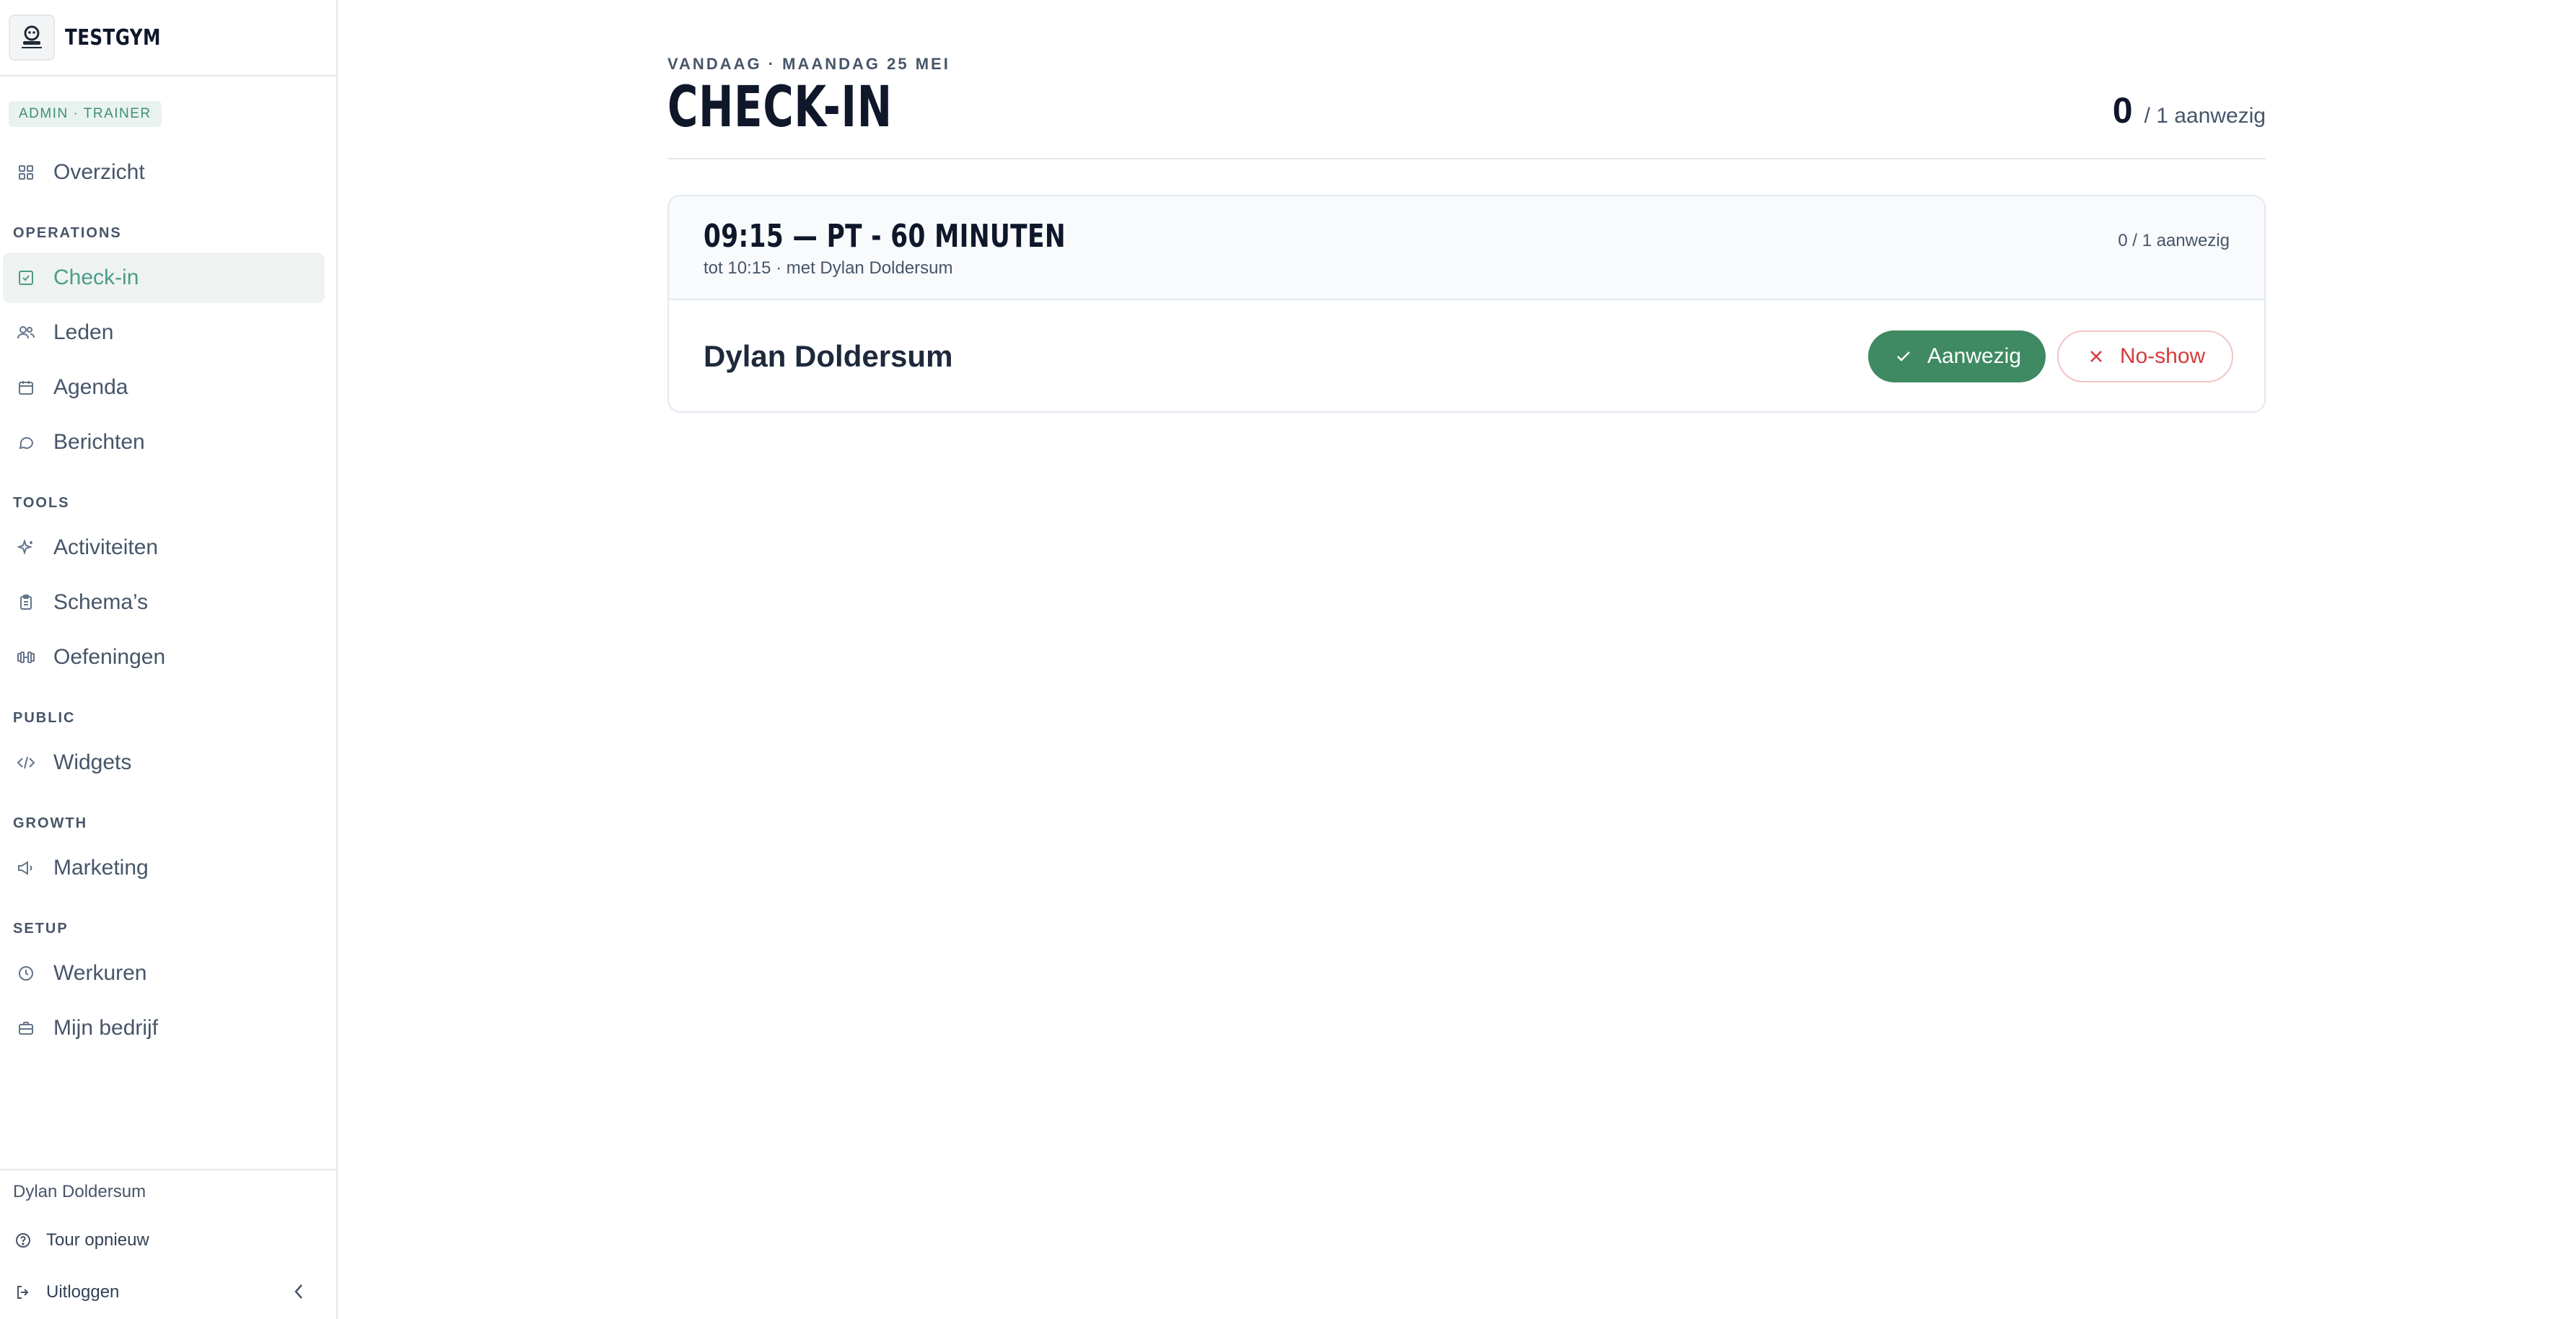 Image resolution: width=2576 pixels, height=1319 pixels. I want to click on users-icon, so click(26, 333).